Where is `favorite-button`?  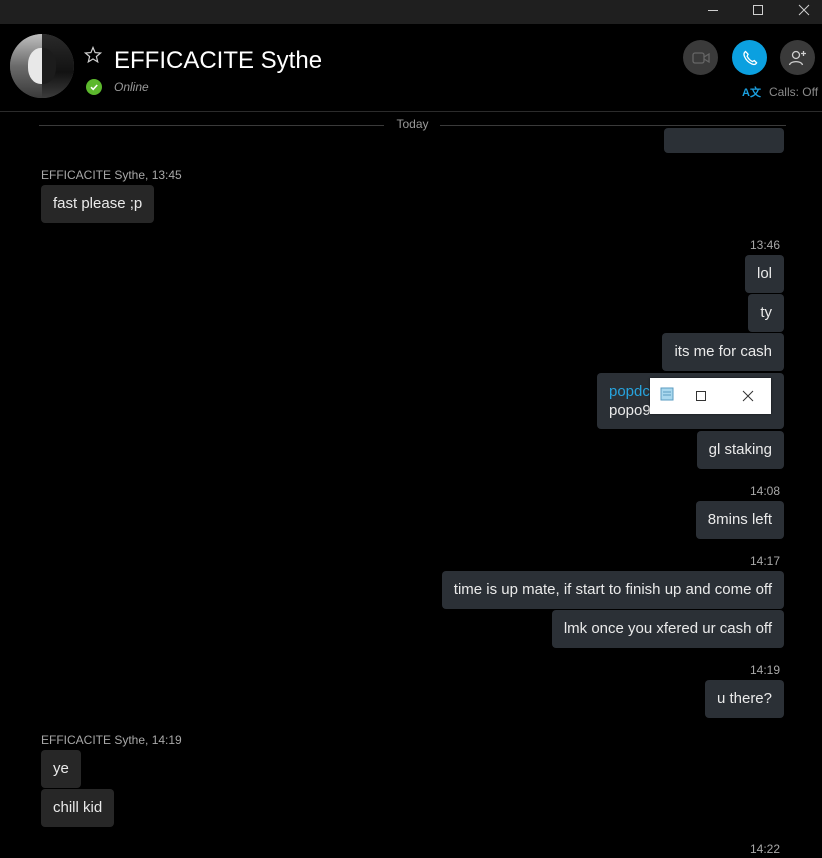 favorite-button is located at coordinates (93, 57).